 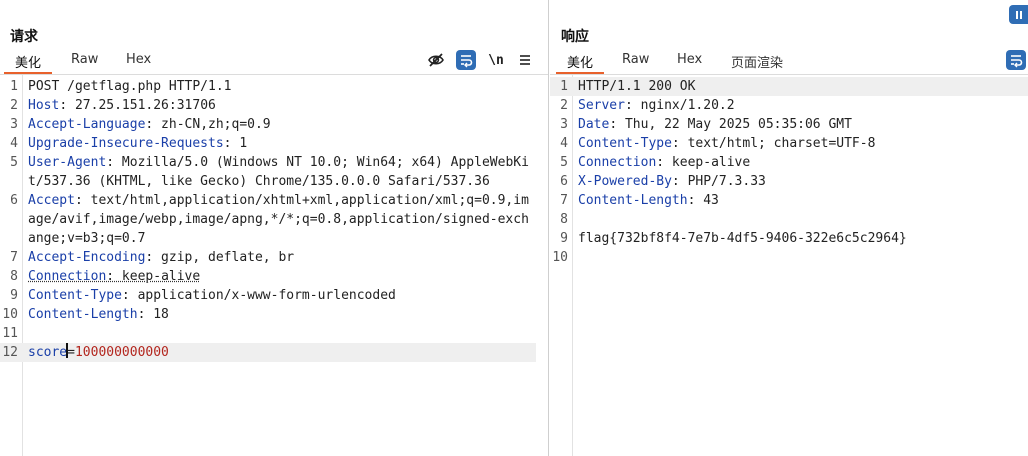 I want to click on request-line: 11, so click(x=268, y=333).